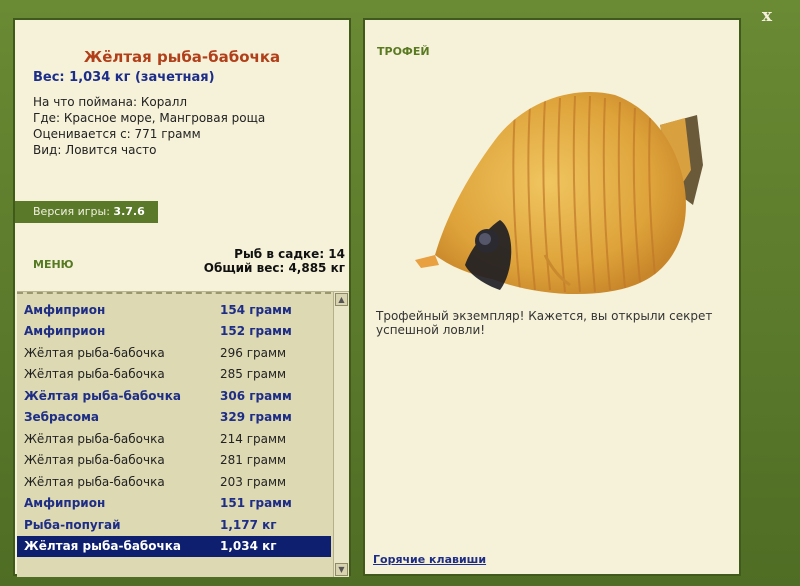  Describe the element at coordinates (95, 150) in the screenshot. I see `fish-kind: Вид: Ловится часто` at that location.